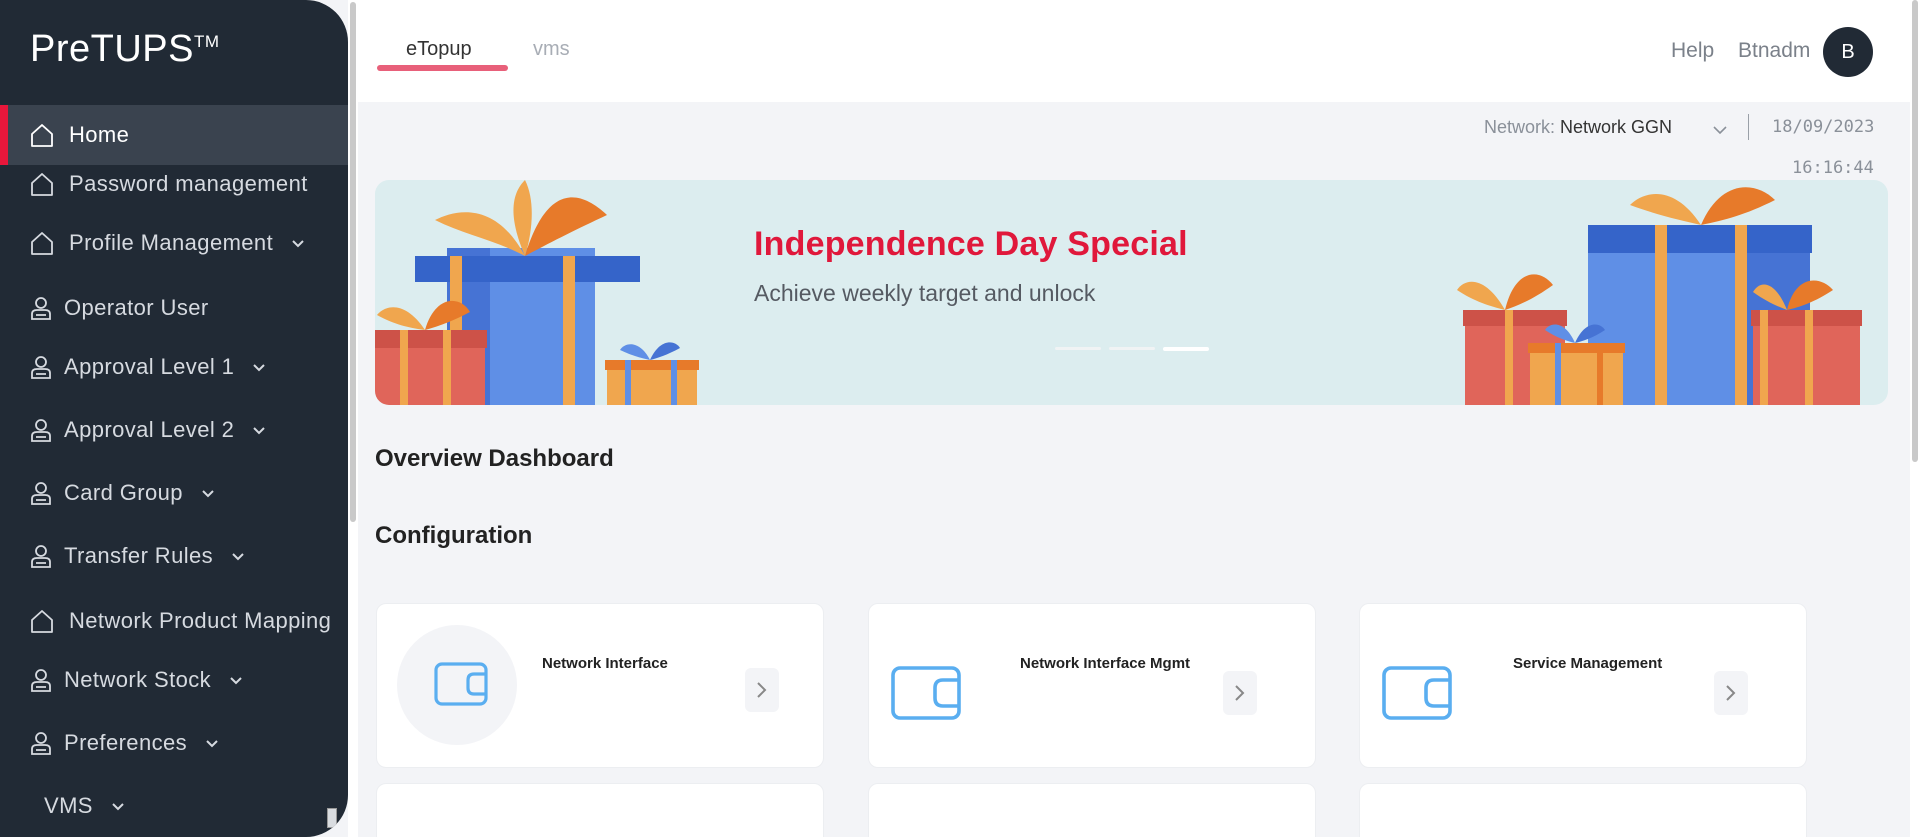  What do you see at coordinates (1848, 52) in the screenshot?
I see `avatar: B` at bounding box center [1848, 52].